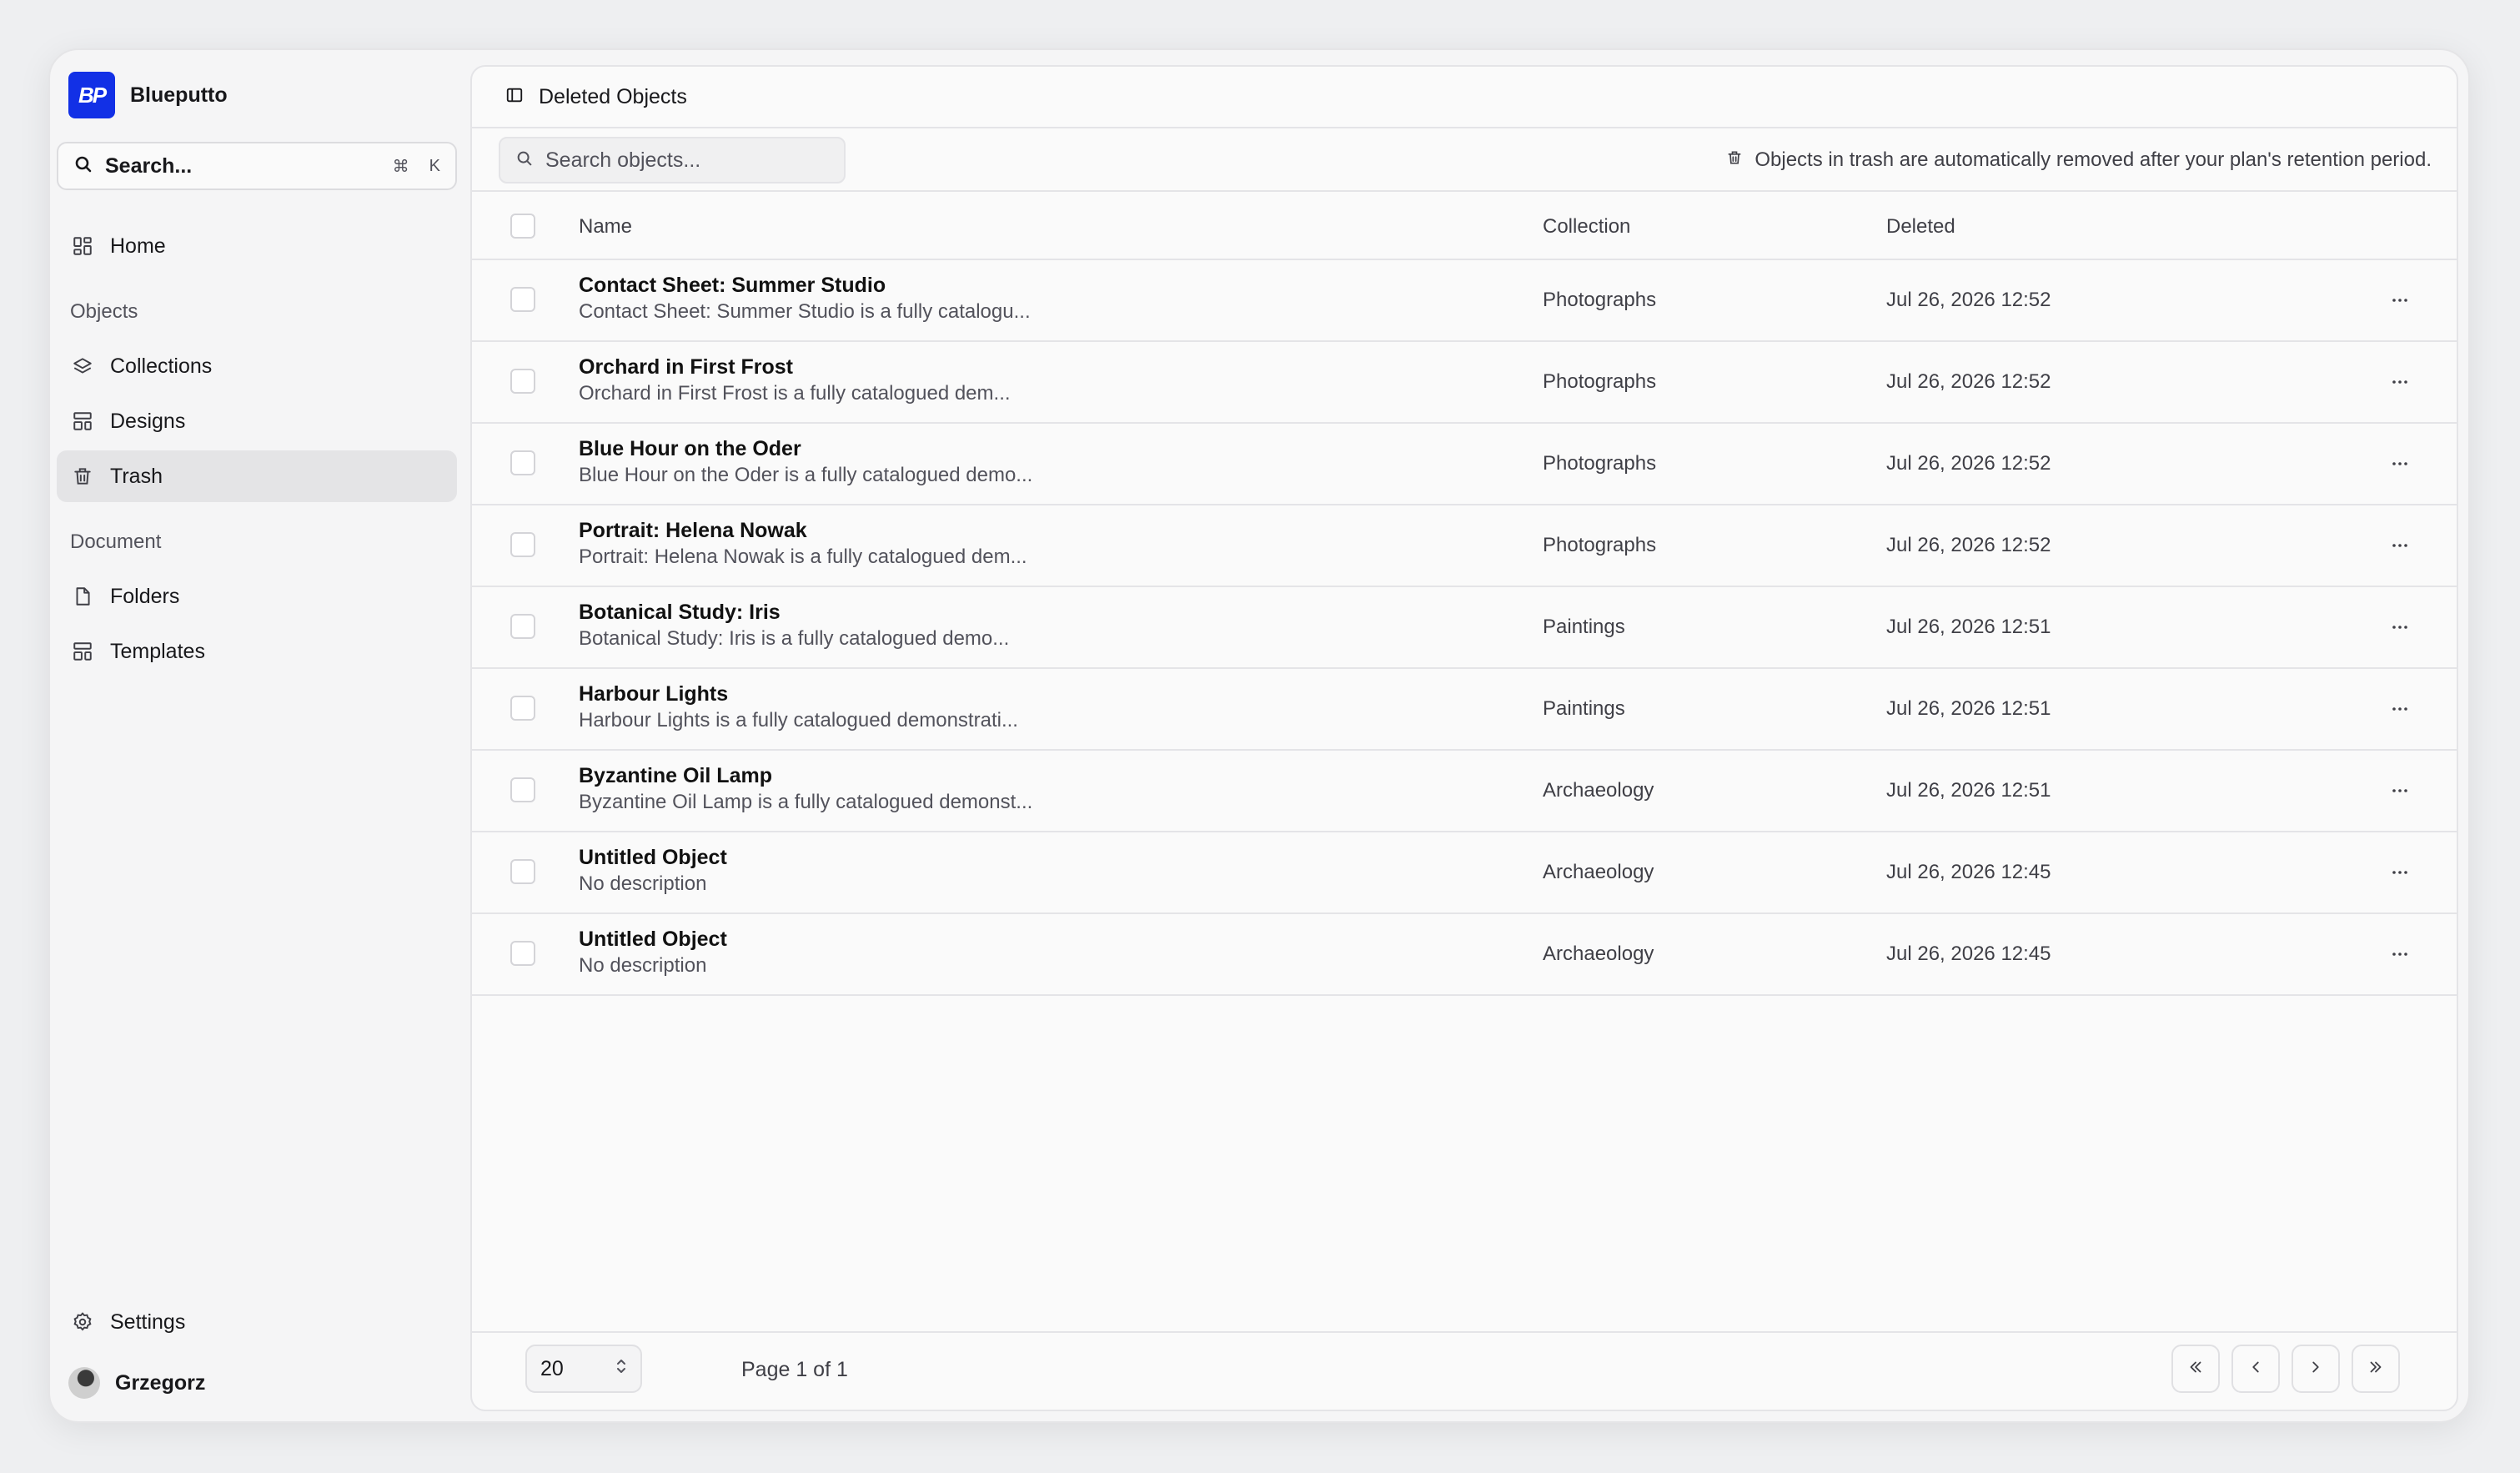  Describe the element at coordinates (82, 596) in the screenshot. I see `file-icon` at that location.